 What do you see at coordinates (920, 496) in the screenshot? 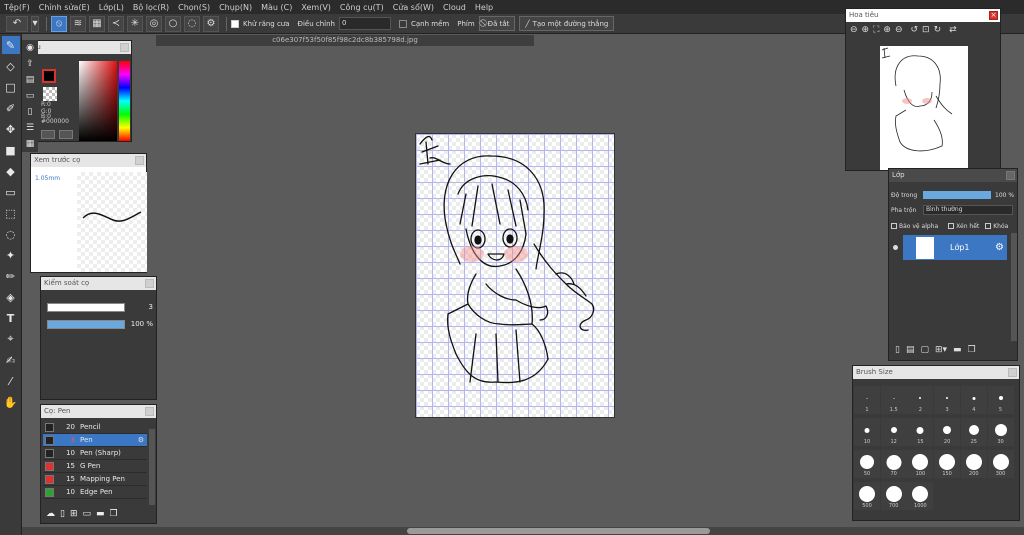
I see `brush-size-cell: 1000` at bounding box center [920, 496].